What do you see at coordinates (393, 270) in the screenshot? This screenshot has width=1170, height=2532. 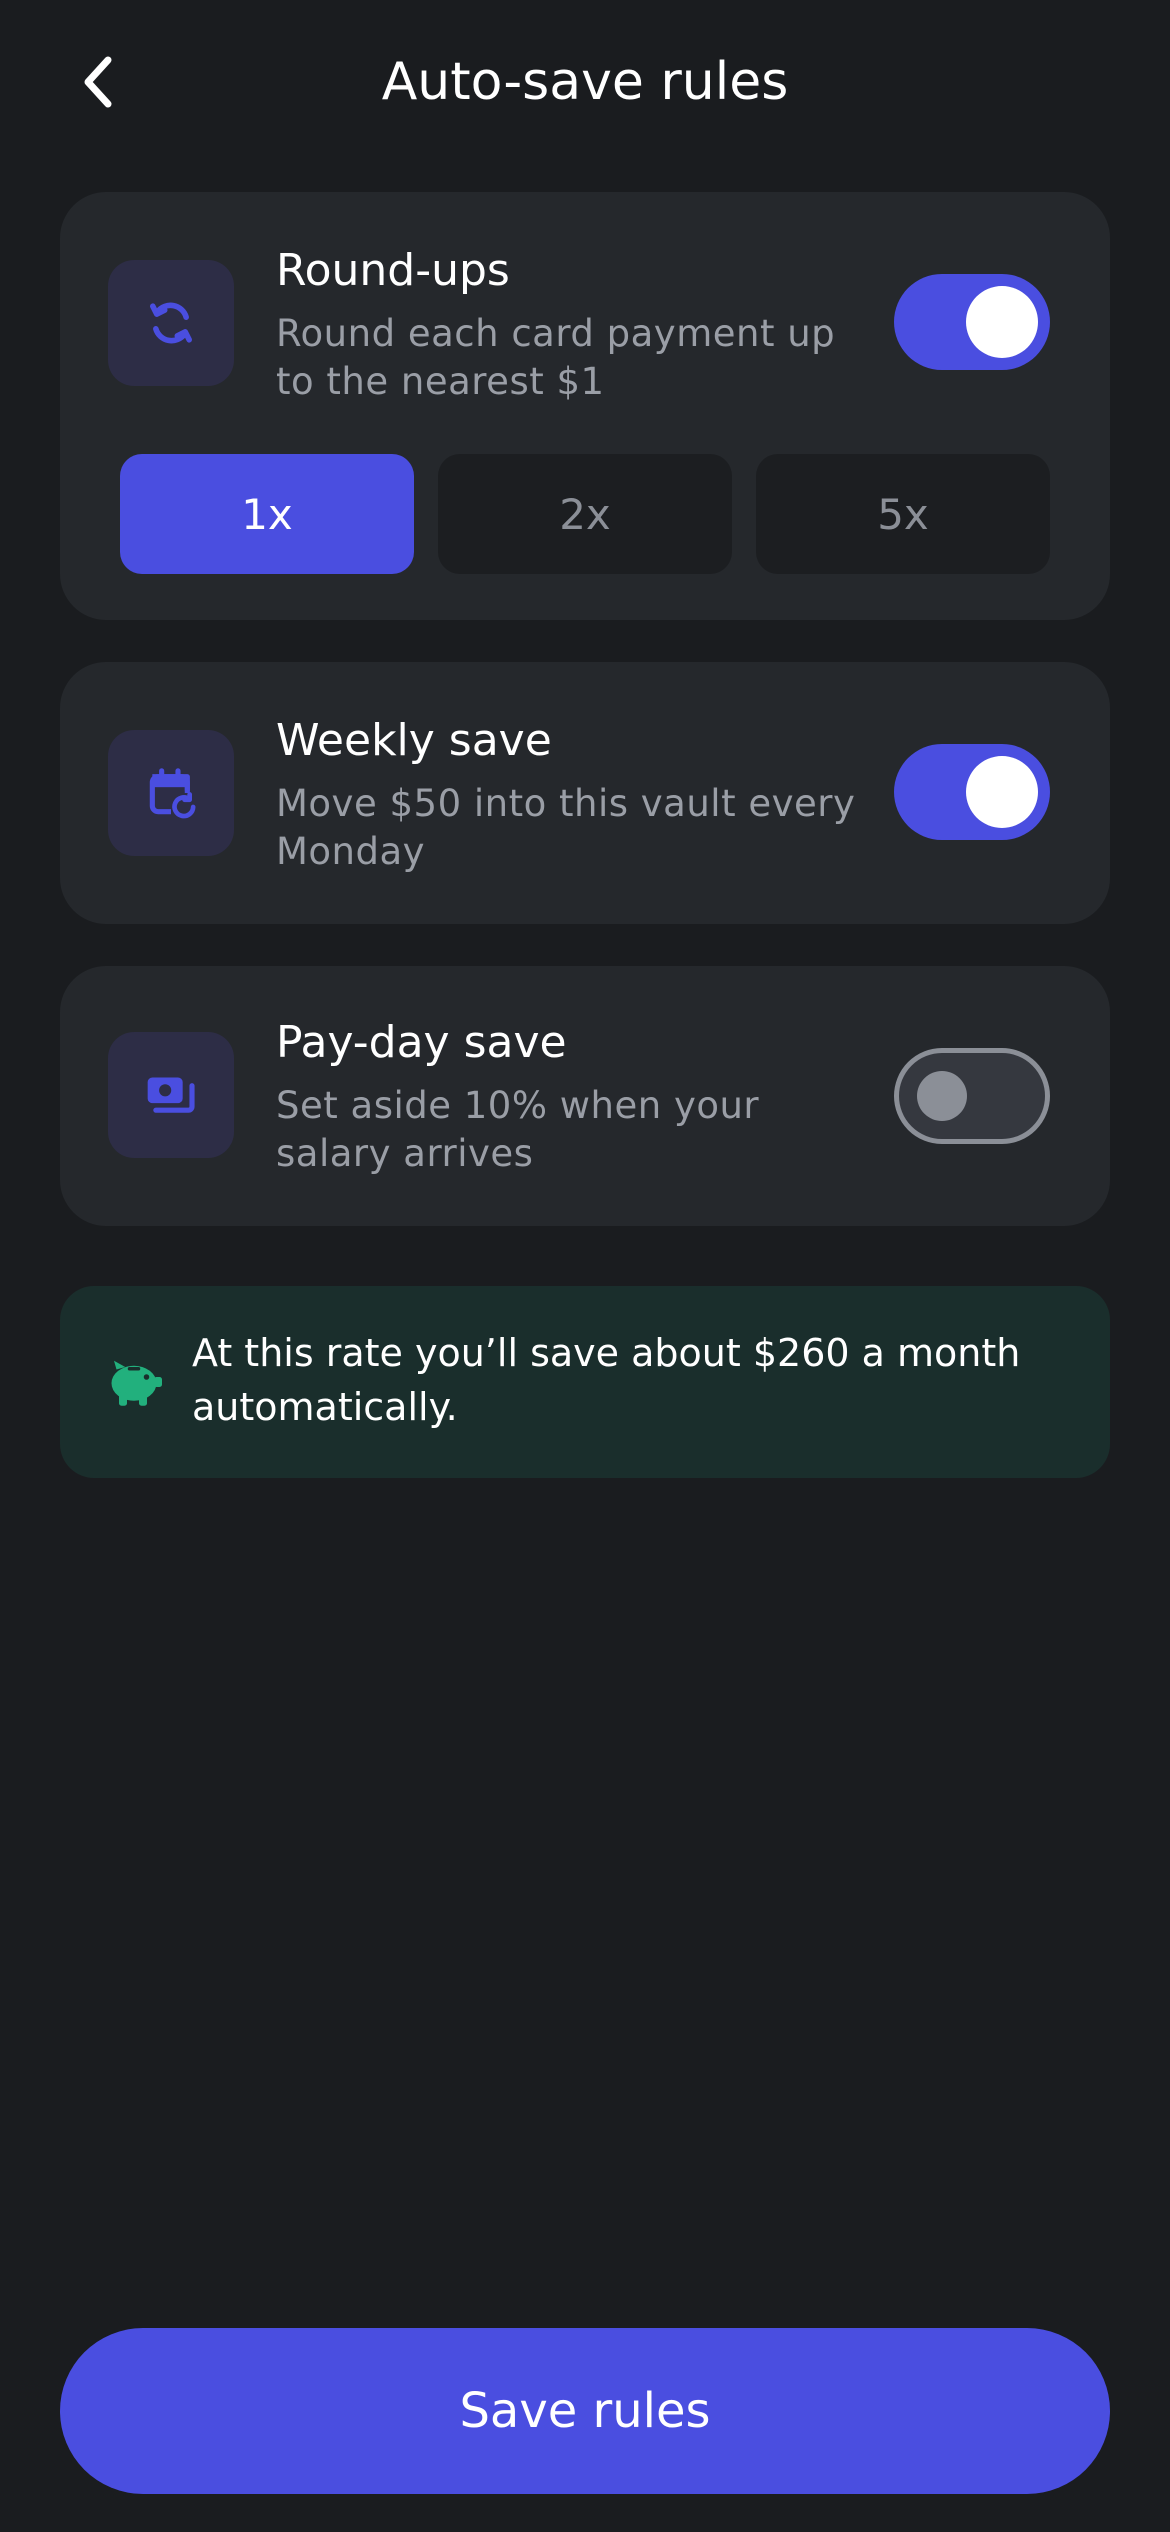 I see `rule-title: Round-ups` at bounding box center [393, 270].